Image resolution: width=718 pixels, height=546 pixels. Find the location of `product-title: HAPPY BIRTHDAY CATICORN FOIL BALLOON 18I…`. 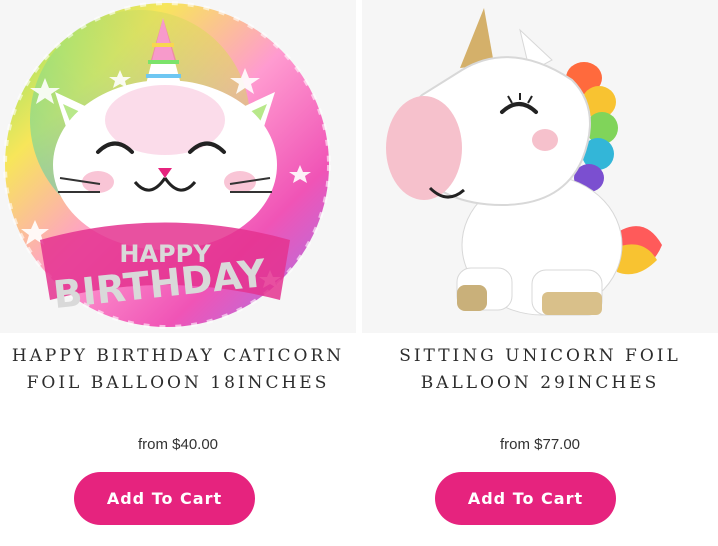

product-title: HAPPY BIRTHDAY CATICORN FOIL BALLOON 18I… is located at coordinates (178, 370).